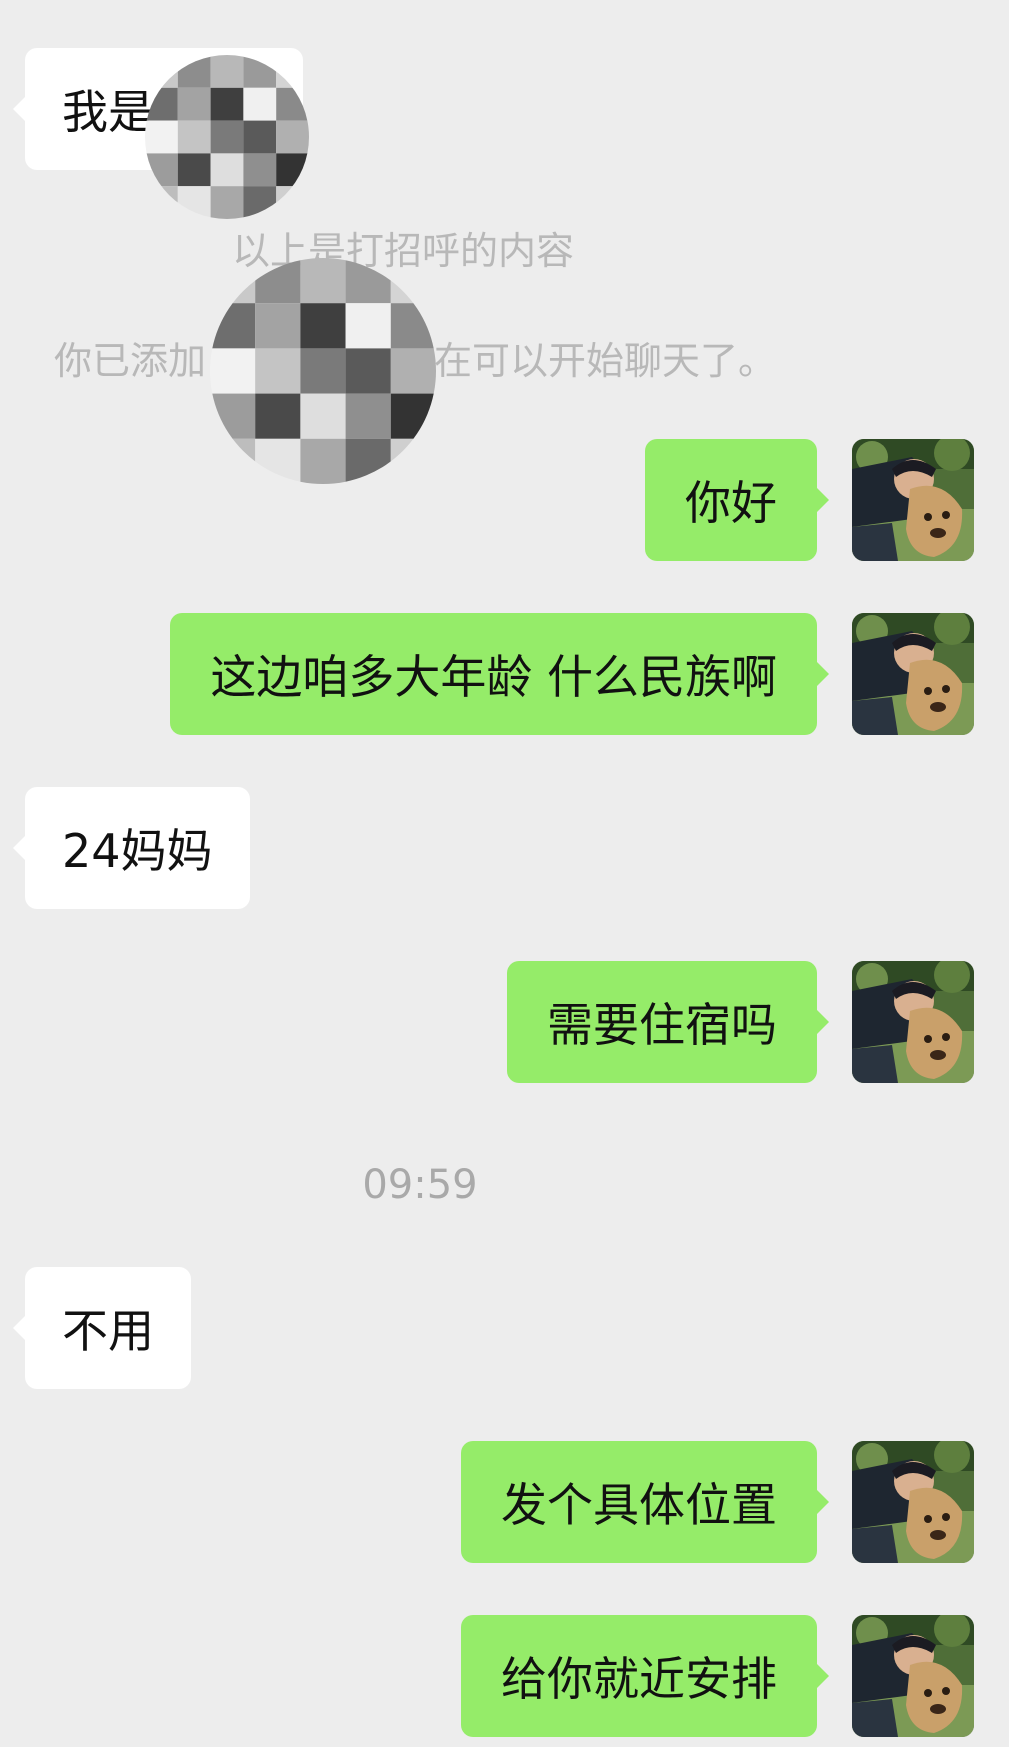 This screenshot has width=1009, height=1747. I want to click on message-text: 给你就近安排, so click(639, 1679).